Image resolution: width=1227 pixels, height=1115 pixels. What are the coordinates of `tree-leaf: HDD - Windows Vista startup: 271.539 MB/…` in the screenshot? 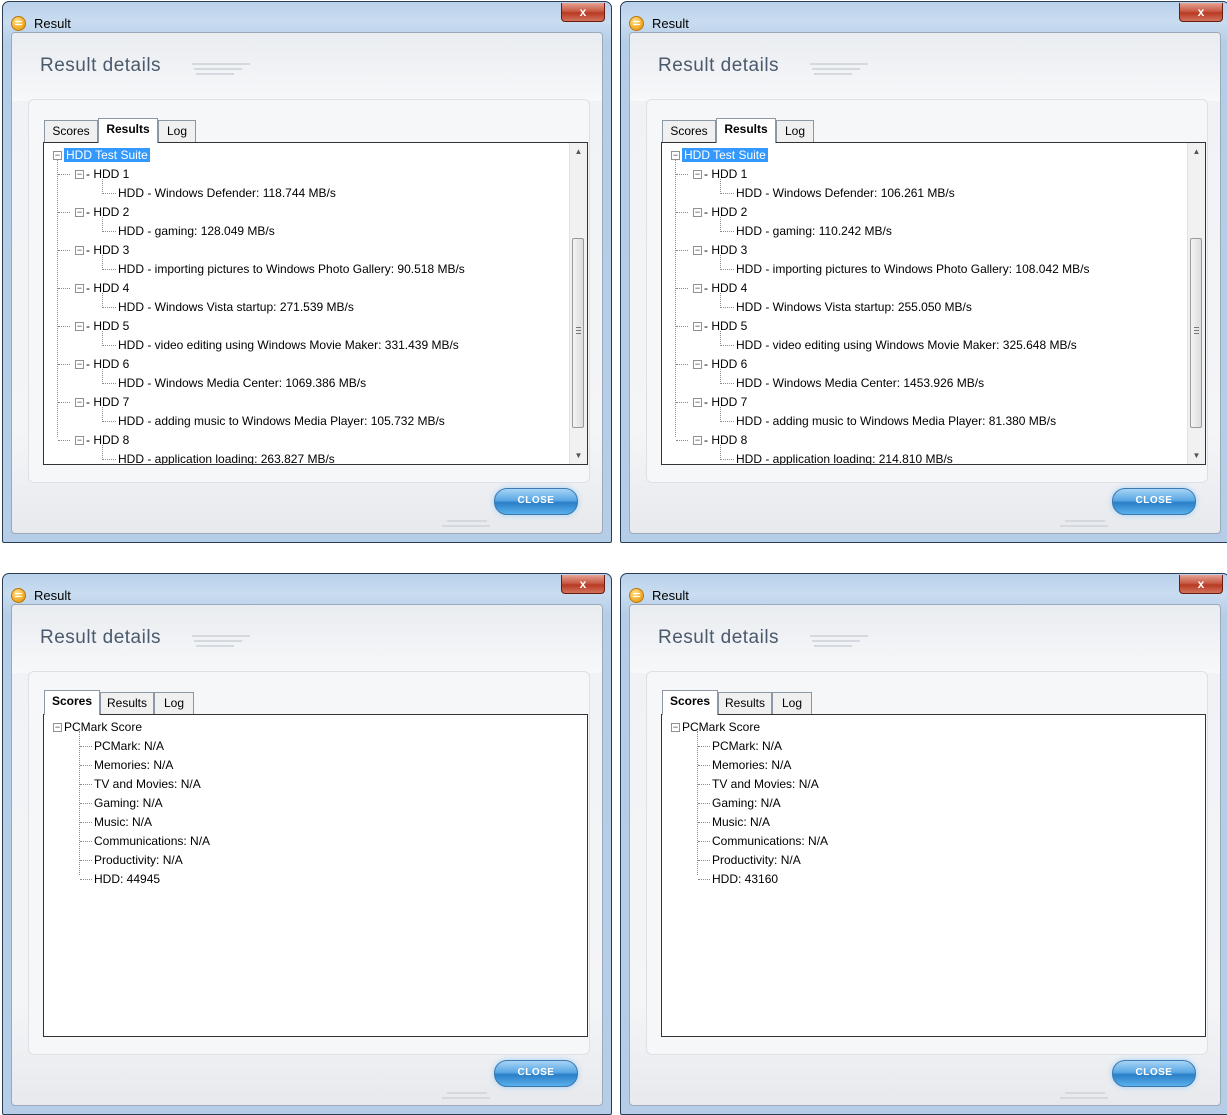 It's located at (236, 307).